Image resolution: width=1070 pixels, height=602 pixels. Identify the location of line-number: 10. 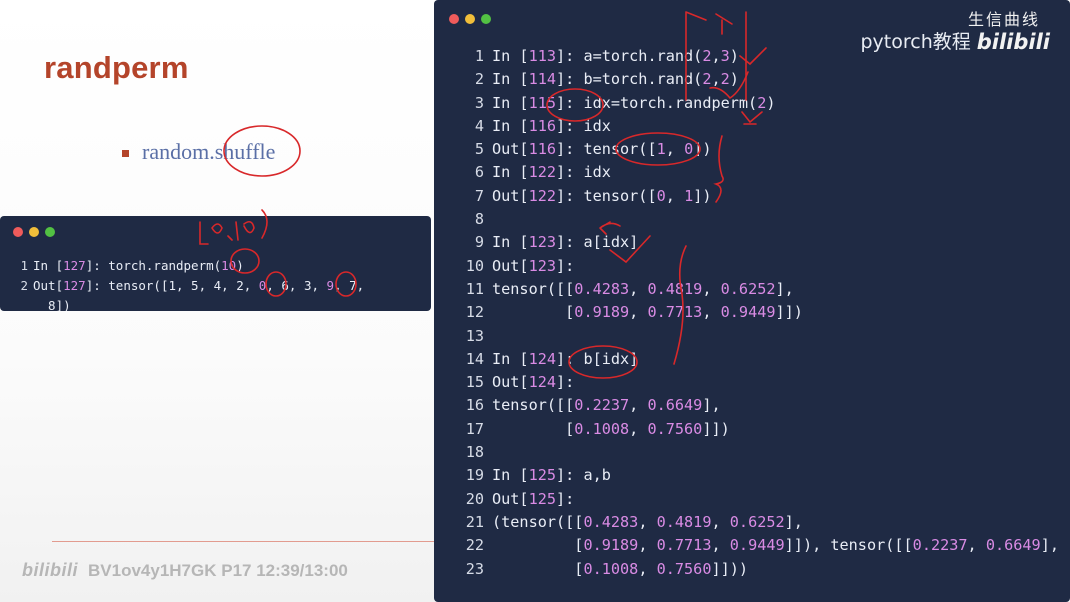
(474, 265).